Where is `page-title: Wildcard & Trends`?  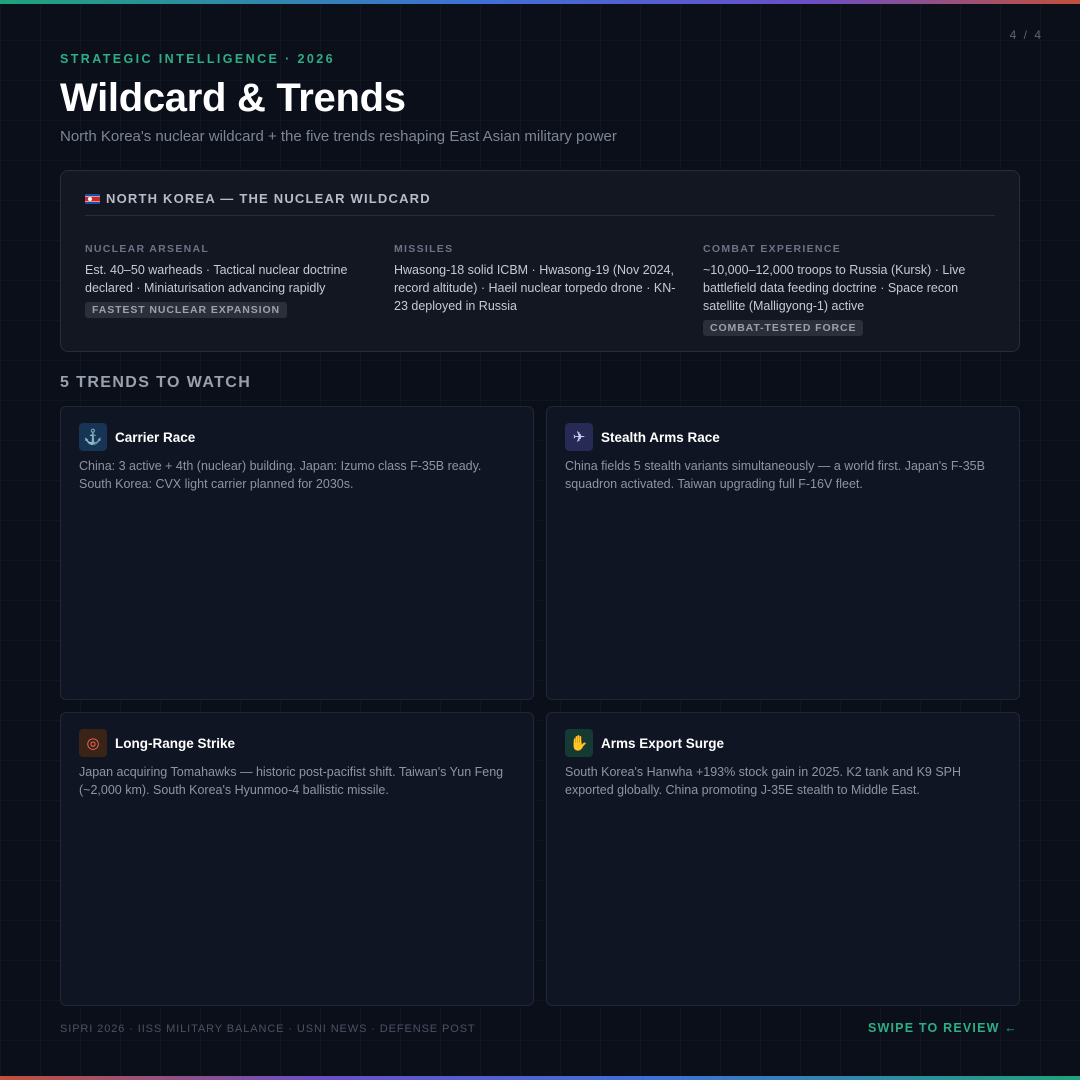 page-title: Wildcard & Trends is located at coordinates (233, 98).